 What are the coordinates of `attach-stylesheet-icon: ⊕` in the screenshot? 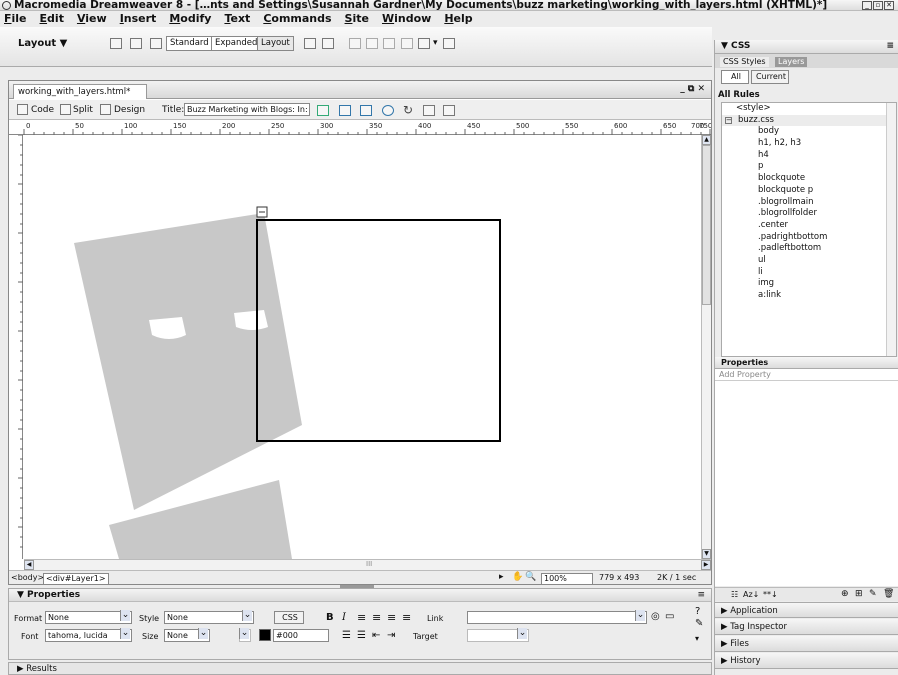 It's located at (845, 594).